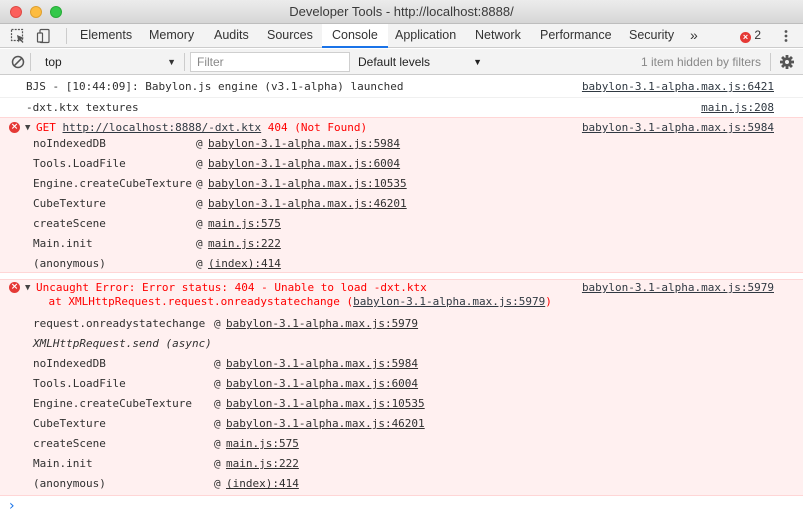  I want to click on hidden-items-message: 1 item hidden by filters, so click(700, 62).